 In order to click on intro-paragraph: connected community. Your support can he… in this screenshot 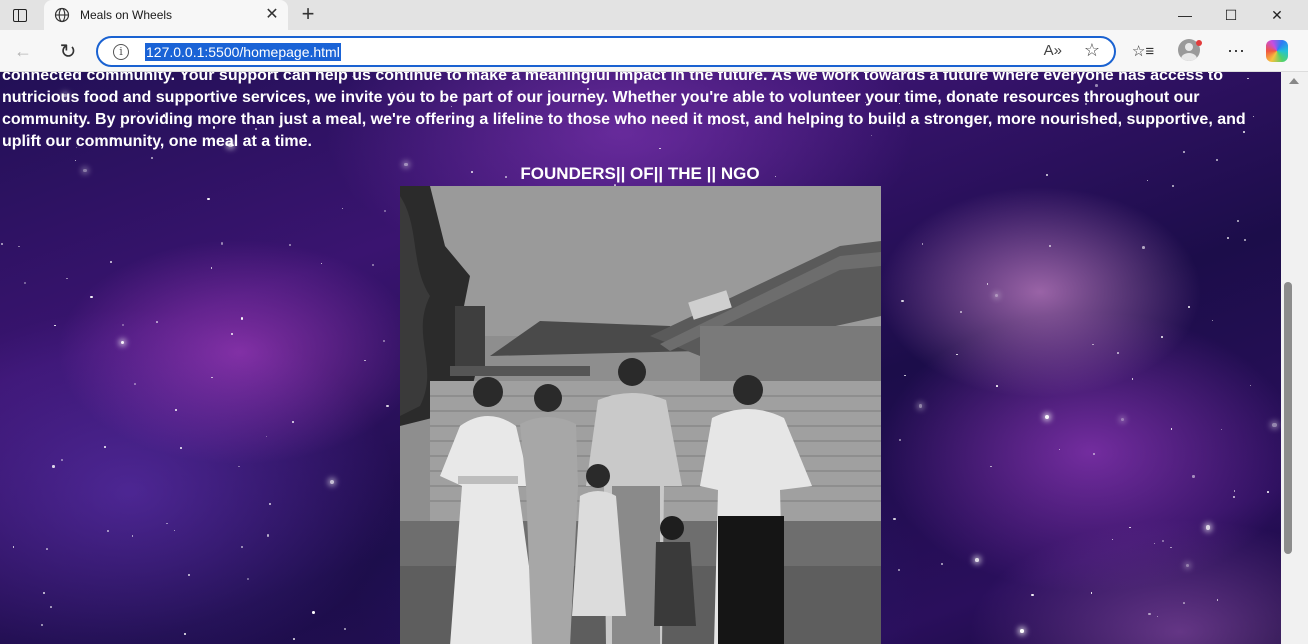, I will do `click(624, 111)`.